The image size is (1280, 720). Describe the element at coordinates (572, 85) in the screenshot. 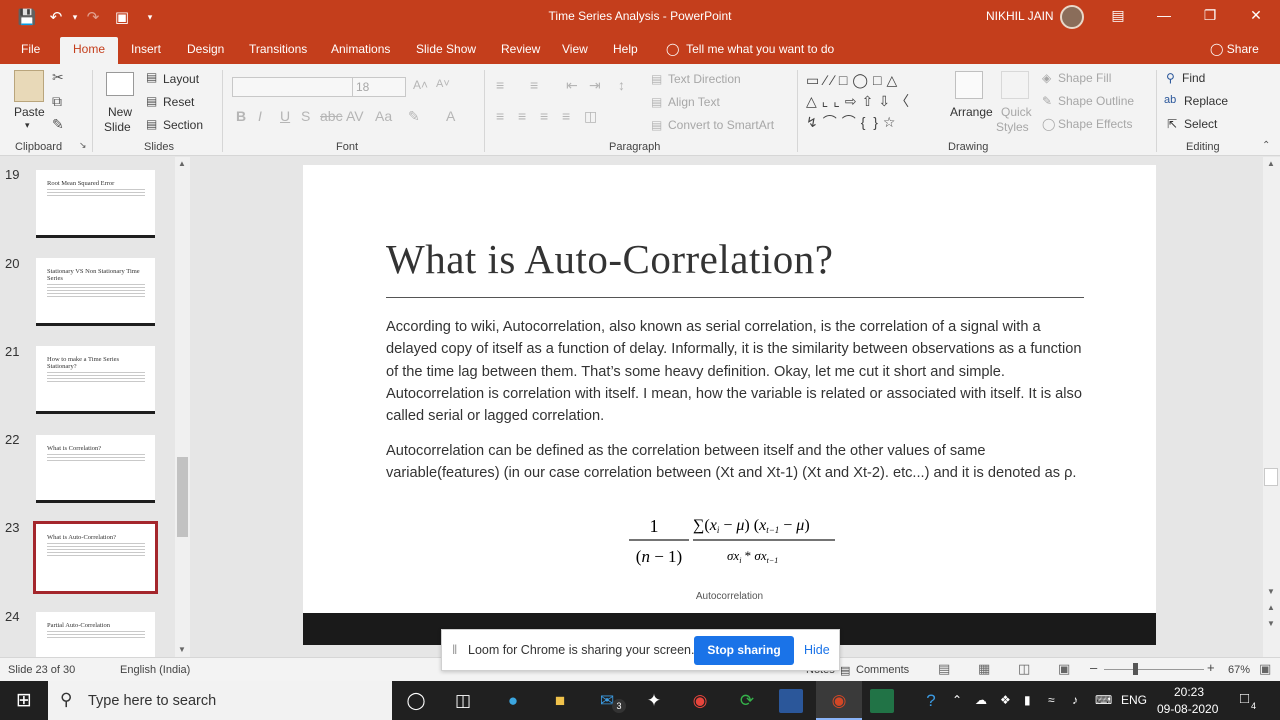

I see `decrease-indent-icon: ⇤` at that location.